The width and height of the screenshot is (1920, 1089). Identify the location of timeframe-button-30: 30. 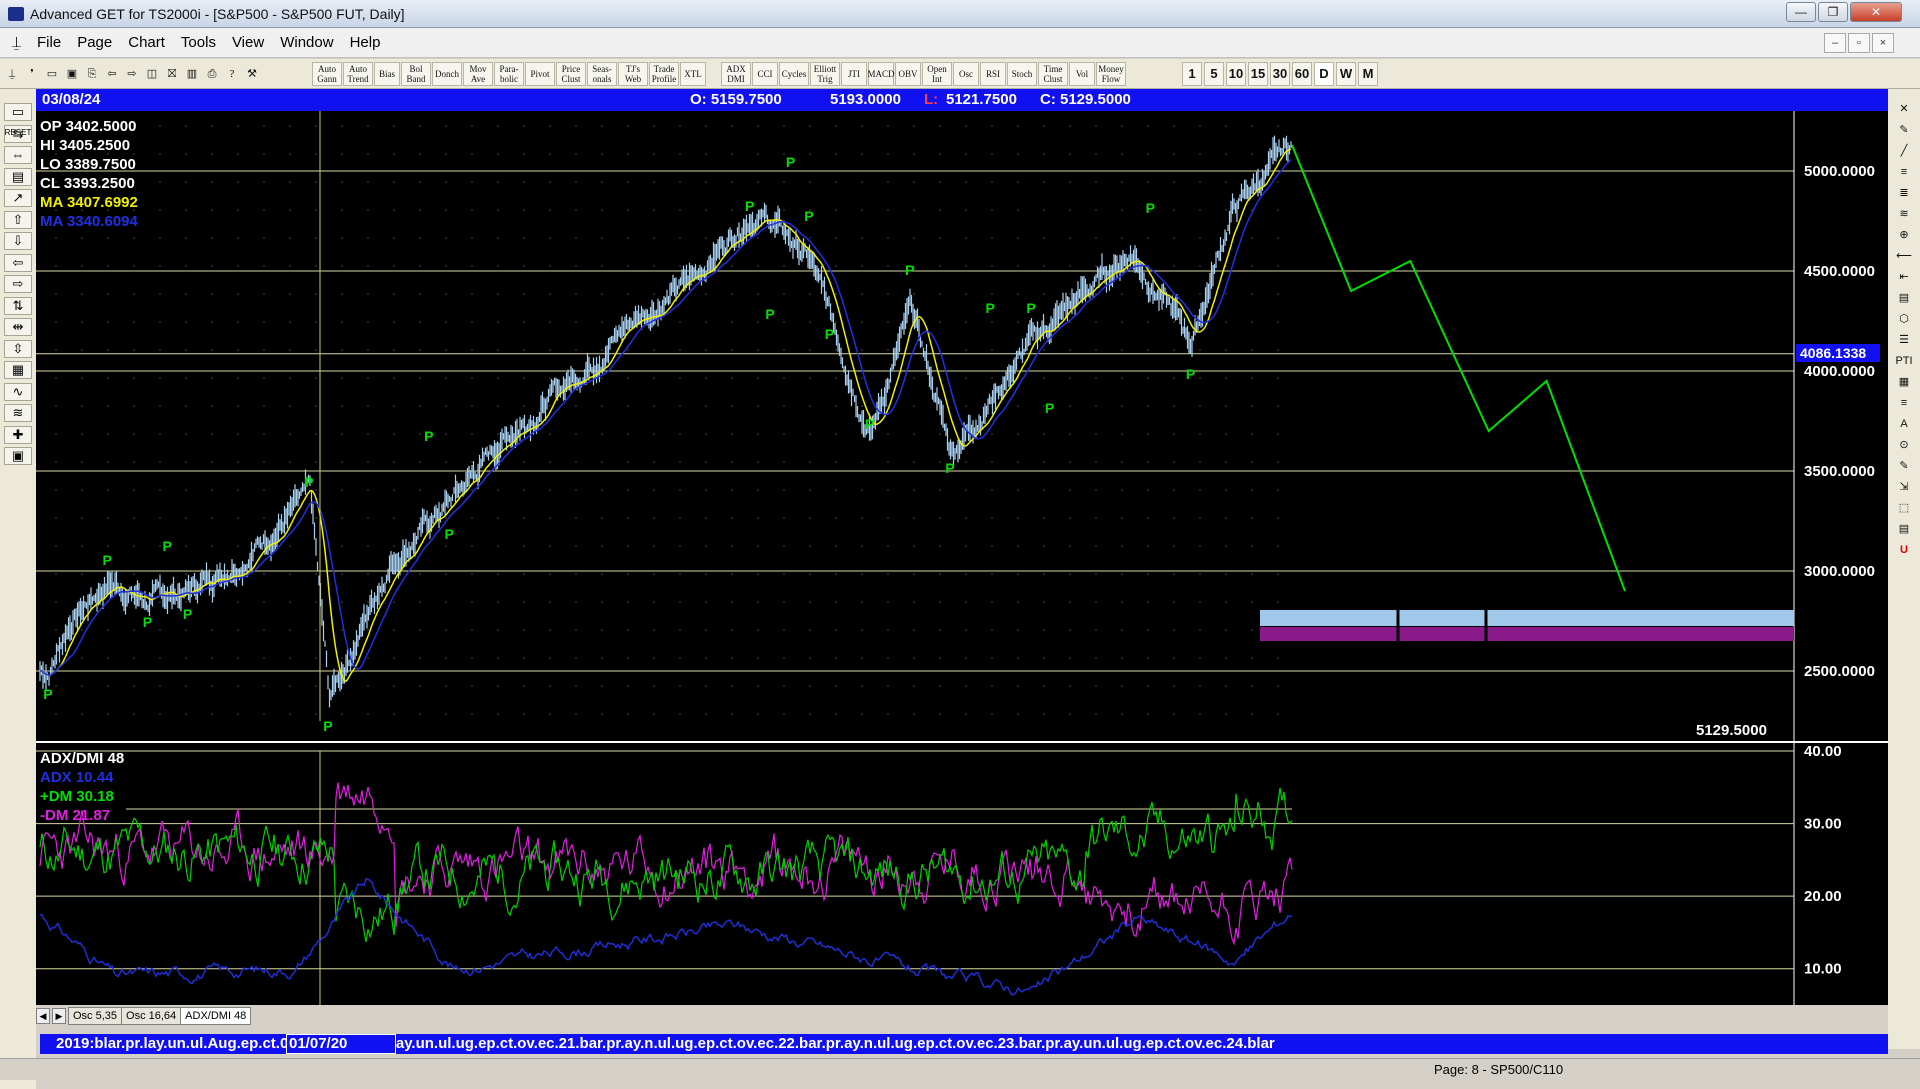
(1280, 74).